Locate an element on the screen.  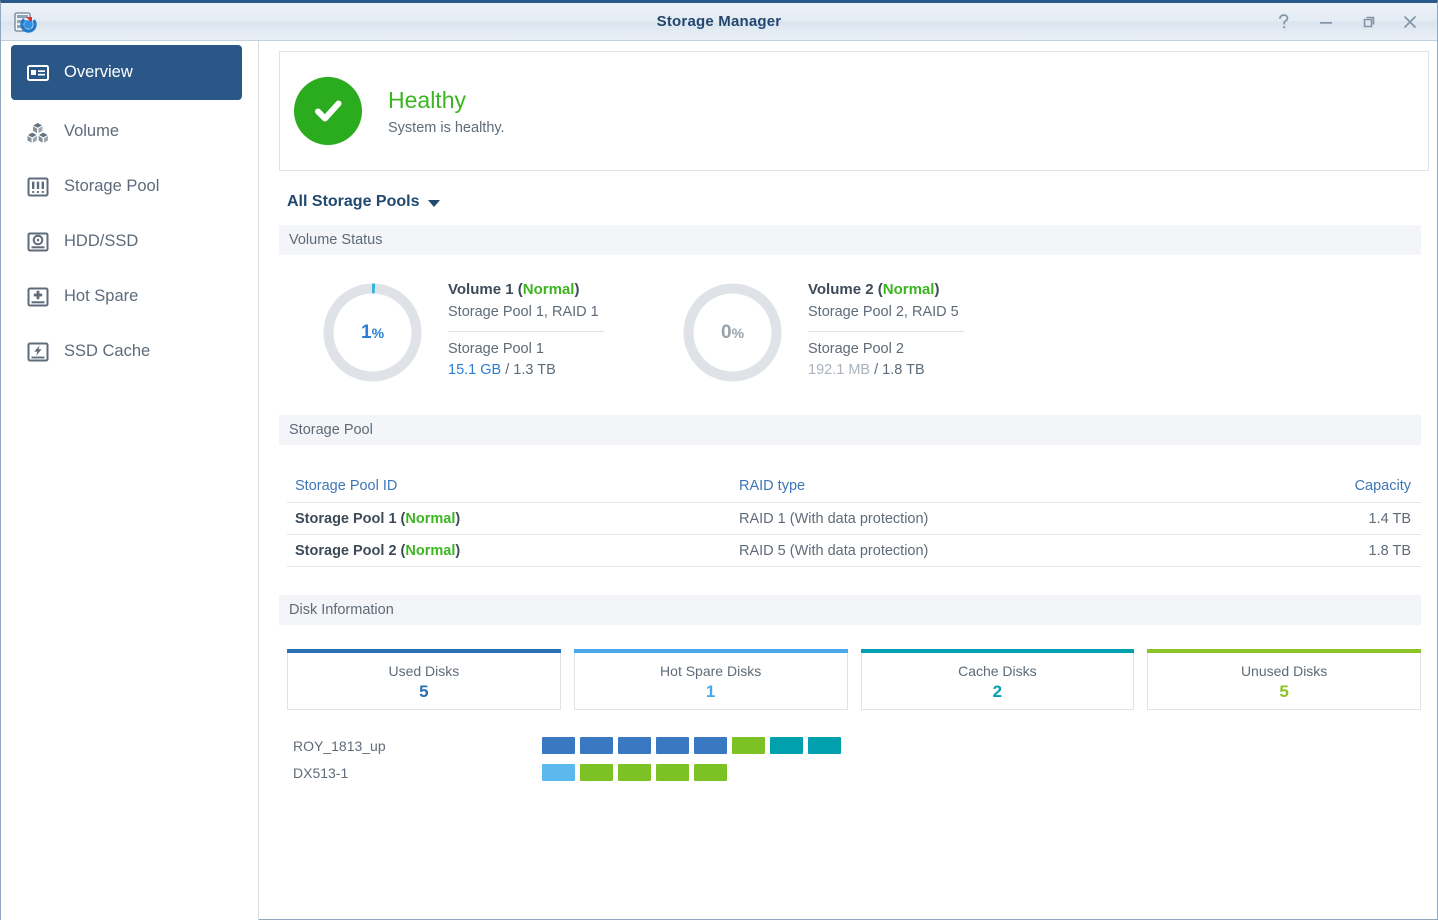
health-title: Healthy is located at coordinates (427, 99).